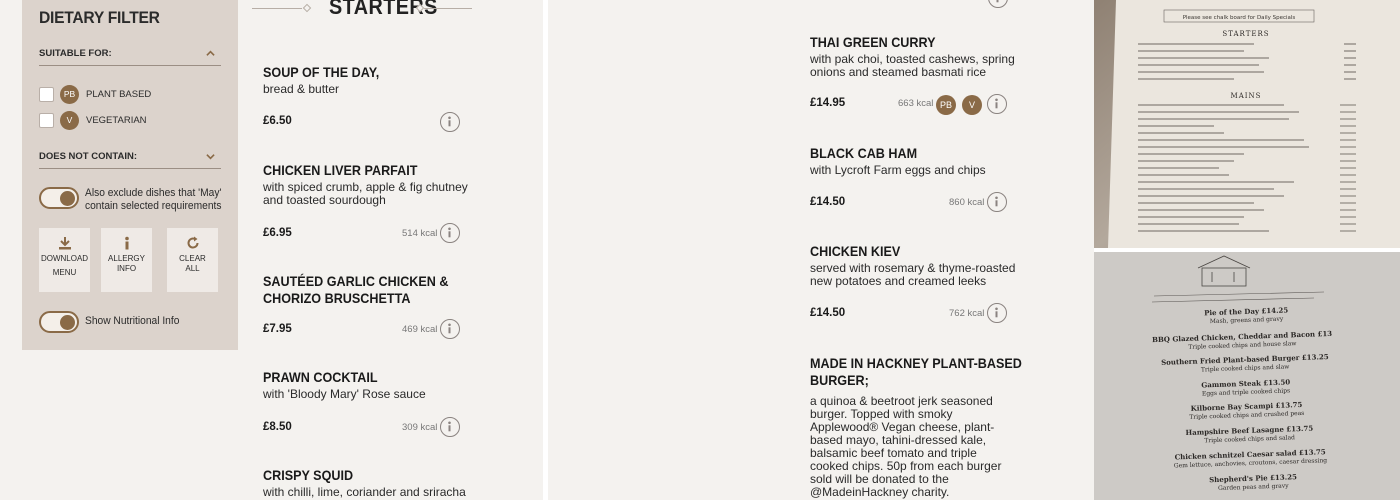 This screenshot has width=1400, height=500. What do you see at coordinates (967, 313) in the screenshot?
I see `dish-kcal: 762 kcal` at bounding box center [967, 313].